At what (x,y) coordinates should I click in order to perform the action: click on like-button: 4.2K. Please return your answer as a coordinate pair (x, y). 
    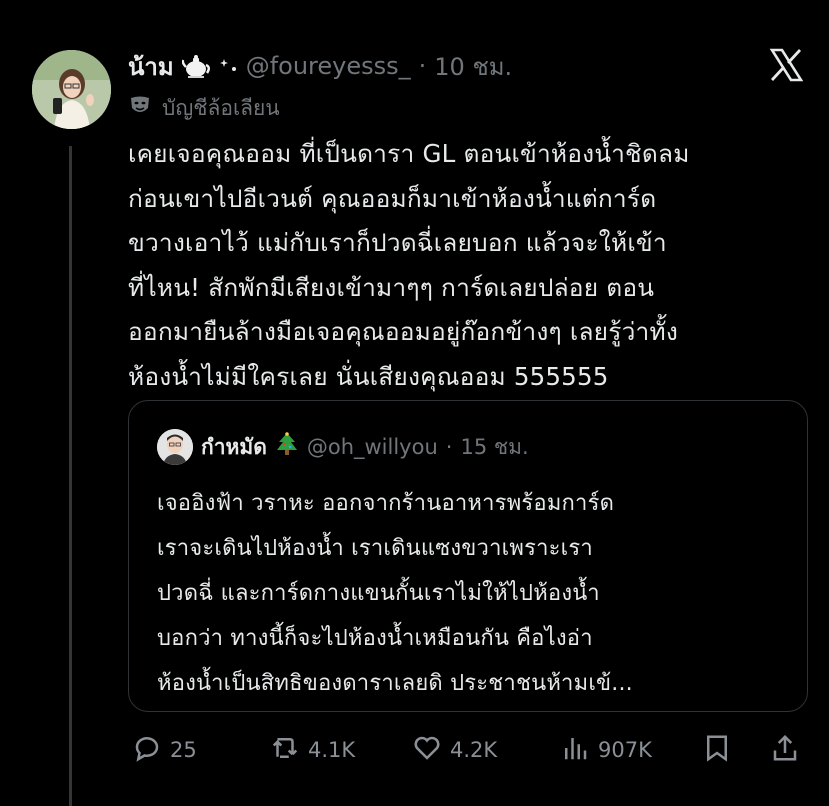
    Looking at the image, I should click on (454, 750).